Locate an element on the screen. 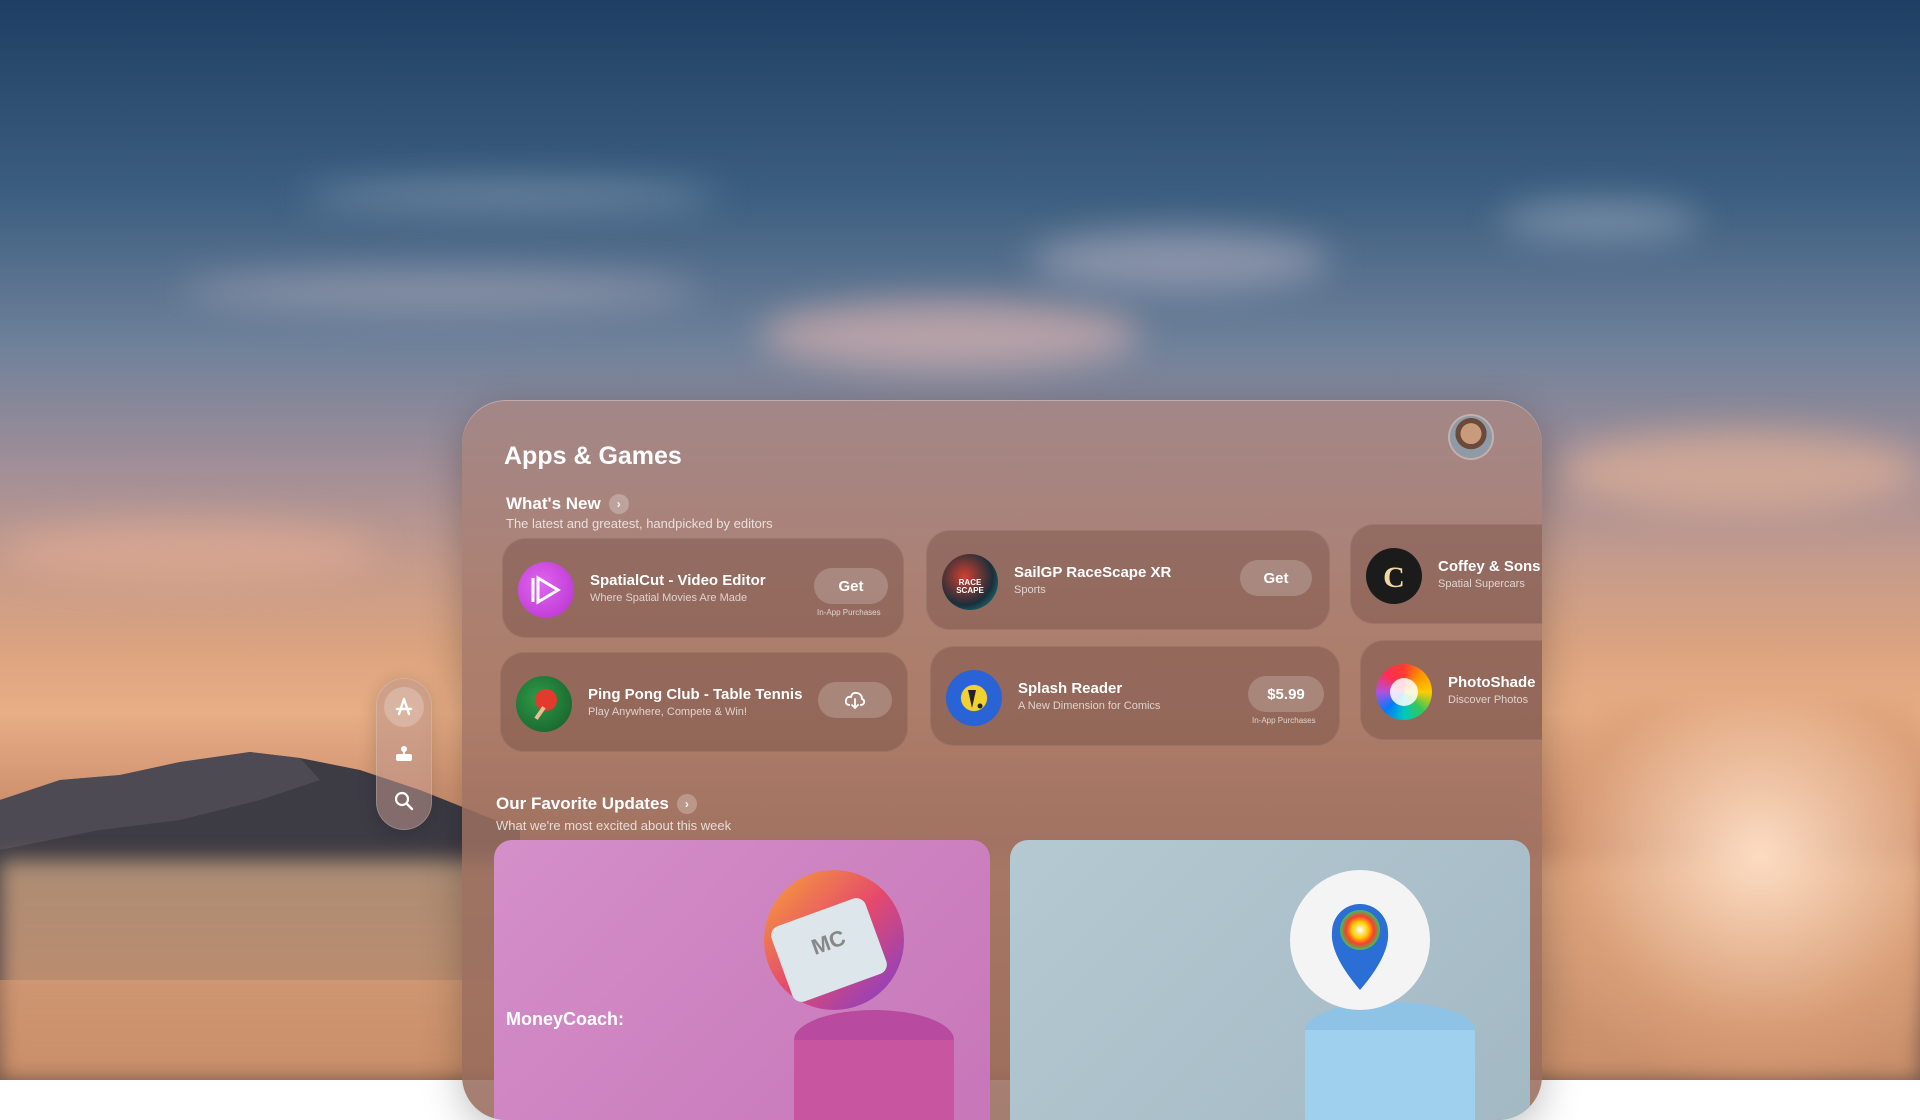  feature-card-moneycoach: MC MoneyCoach: is located at coordinates (742, 980).